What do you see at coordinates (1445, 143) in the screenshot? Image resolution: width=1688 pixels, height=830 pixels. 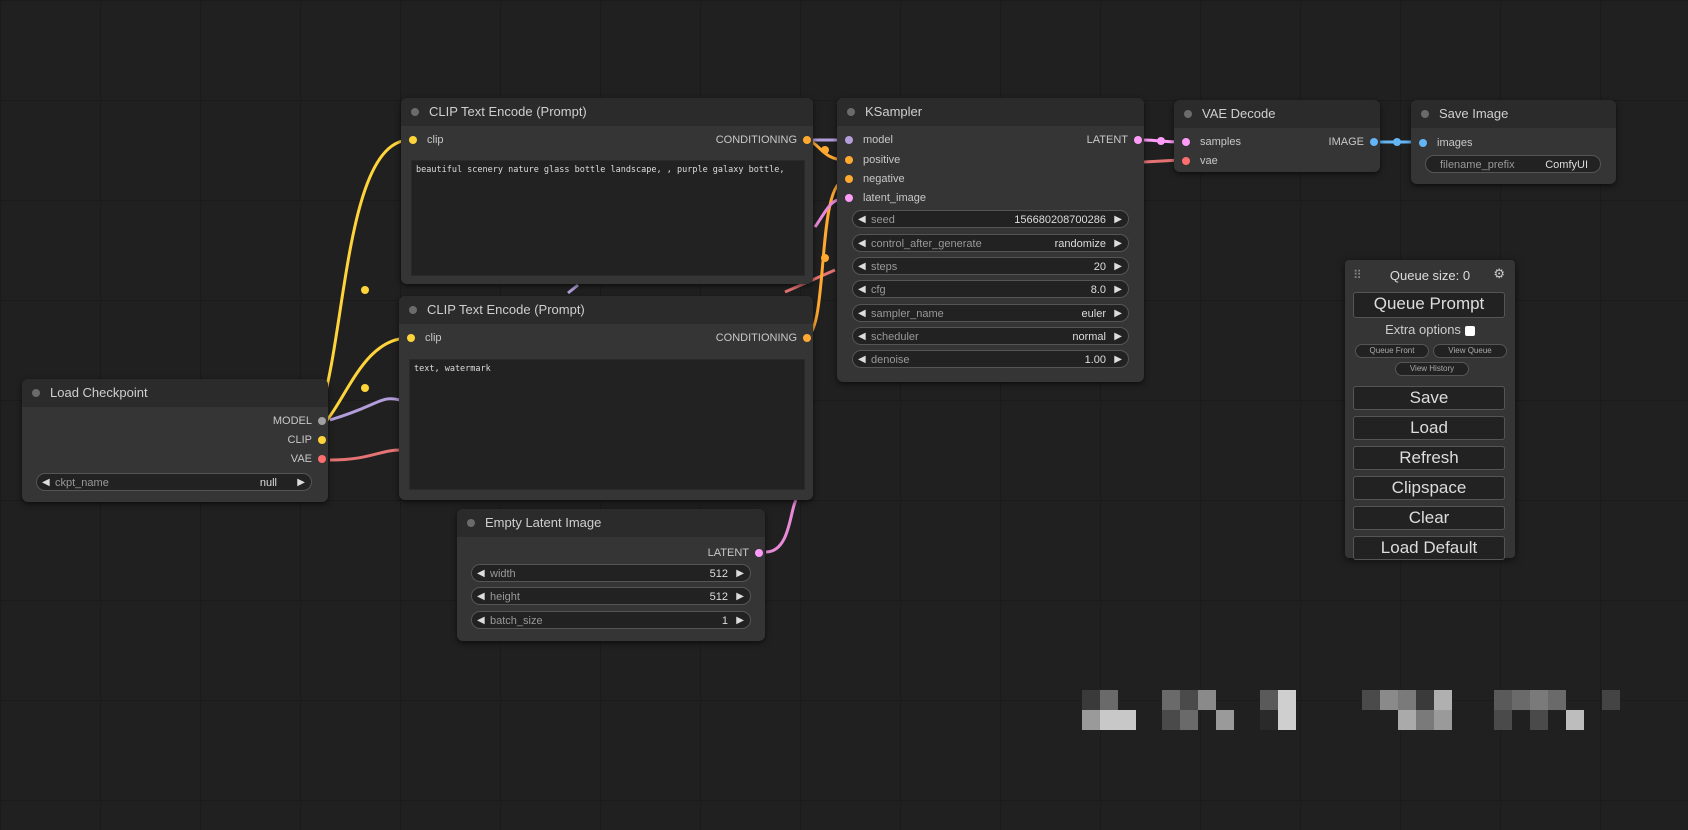 I see `images-input-slot: images` at bounding box center [1445, 143].